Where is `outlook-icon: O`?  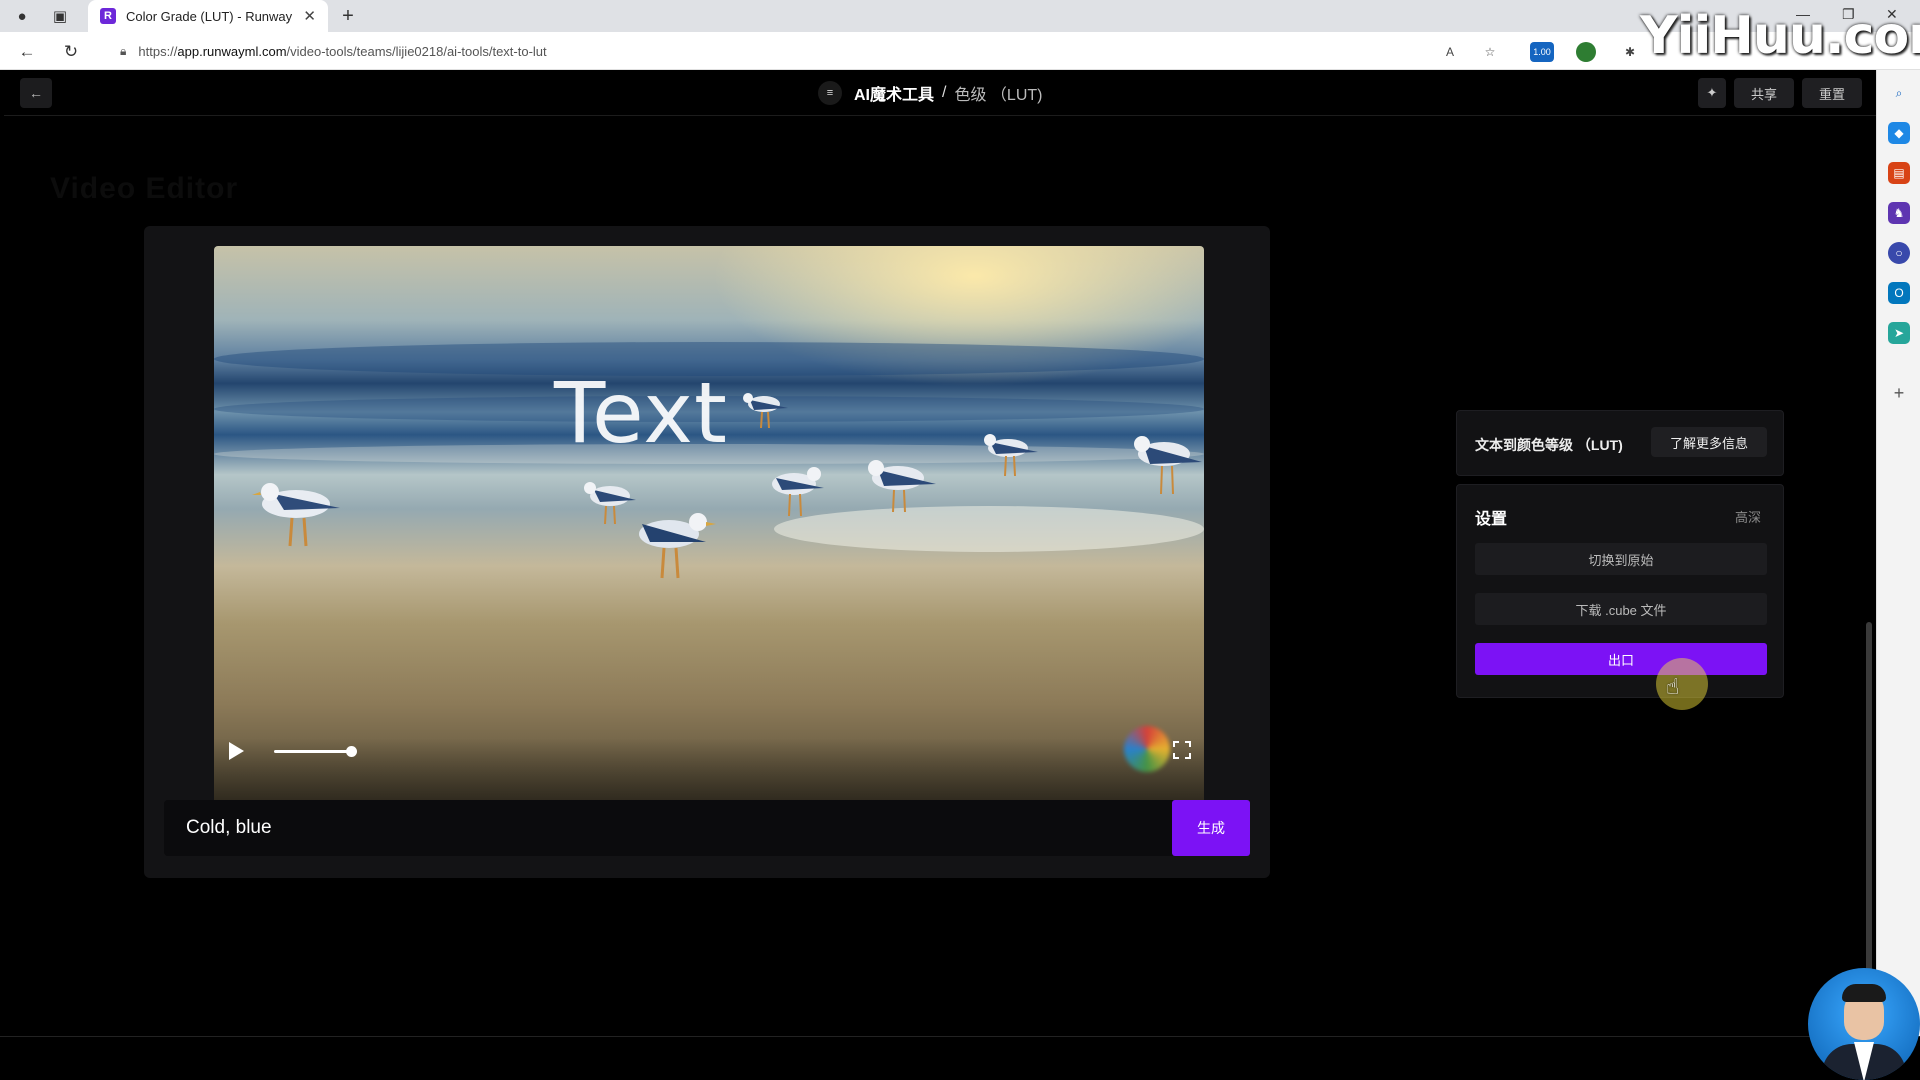
outlook-icon: O is located at coordinates (1899, 293).